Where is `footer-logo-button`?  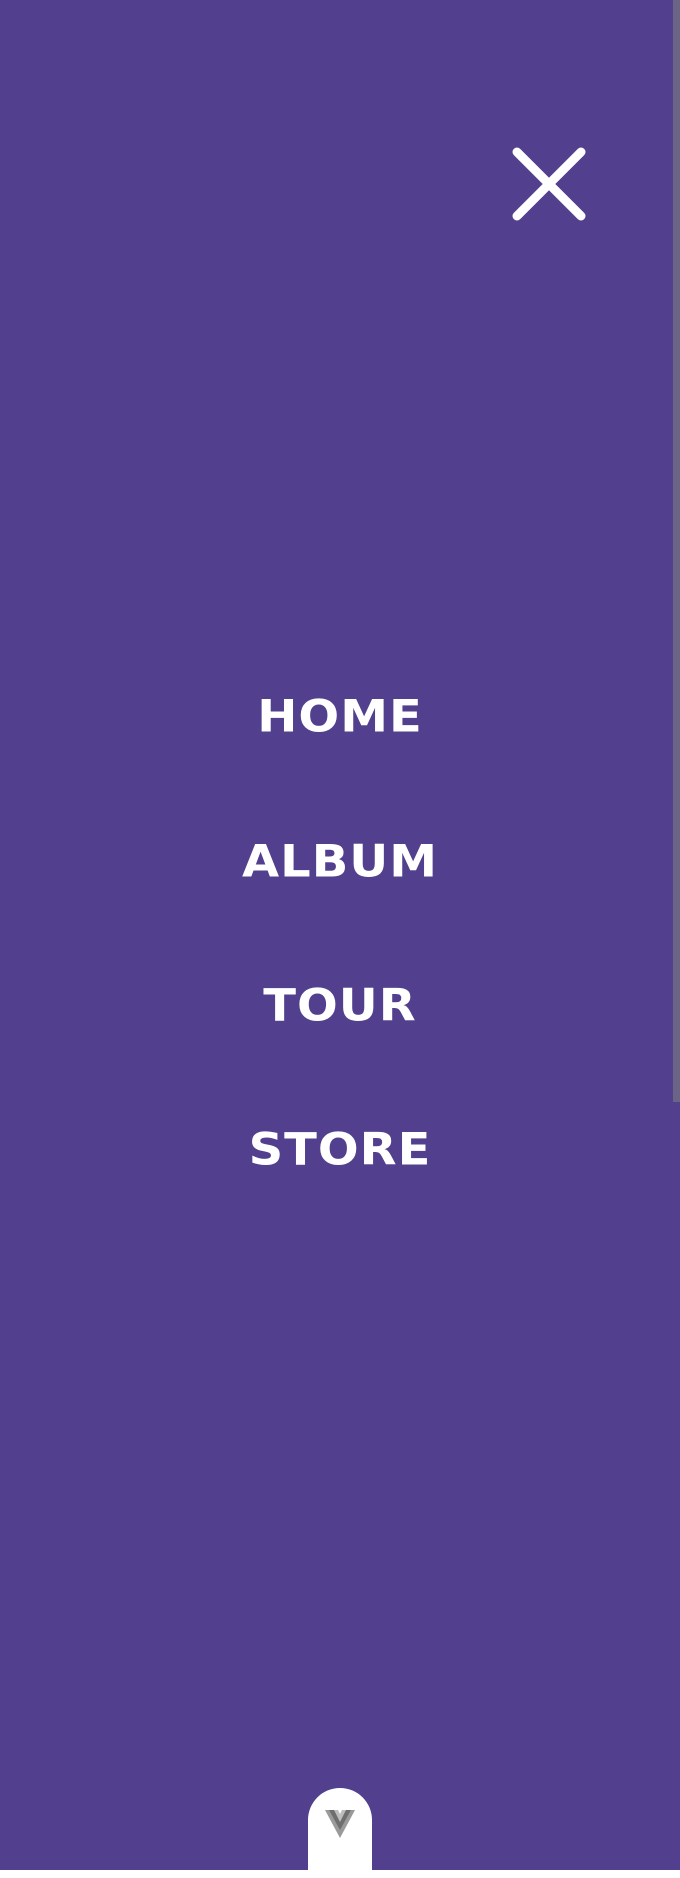 footer-logo-button is located at coordinates (340, 1833).